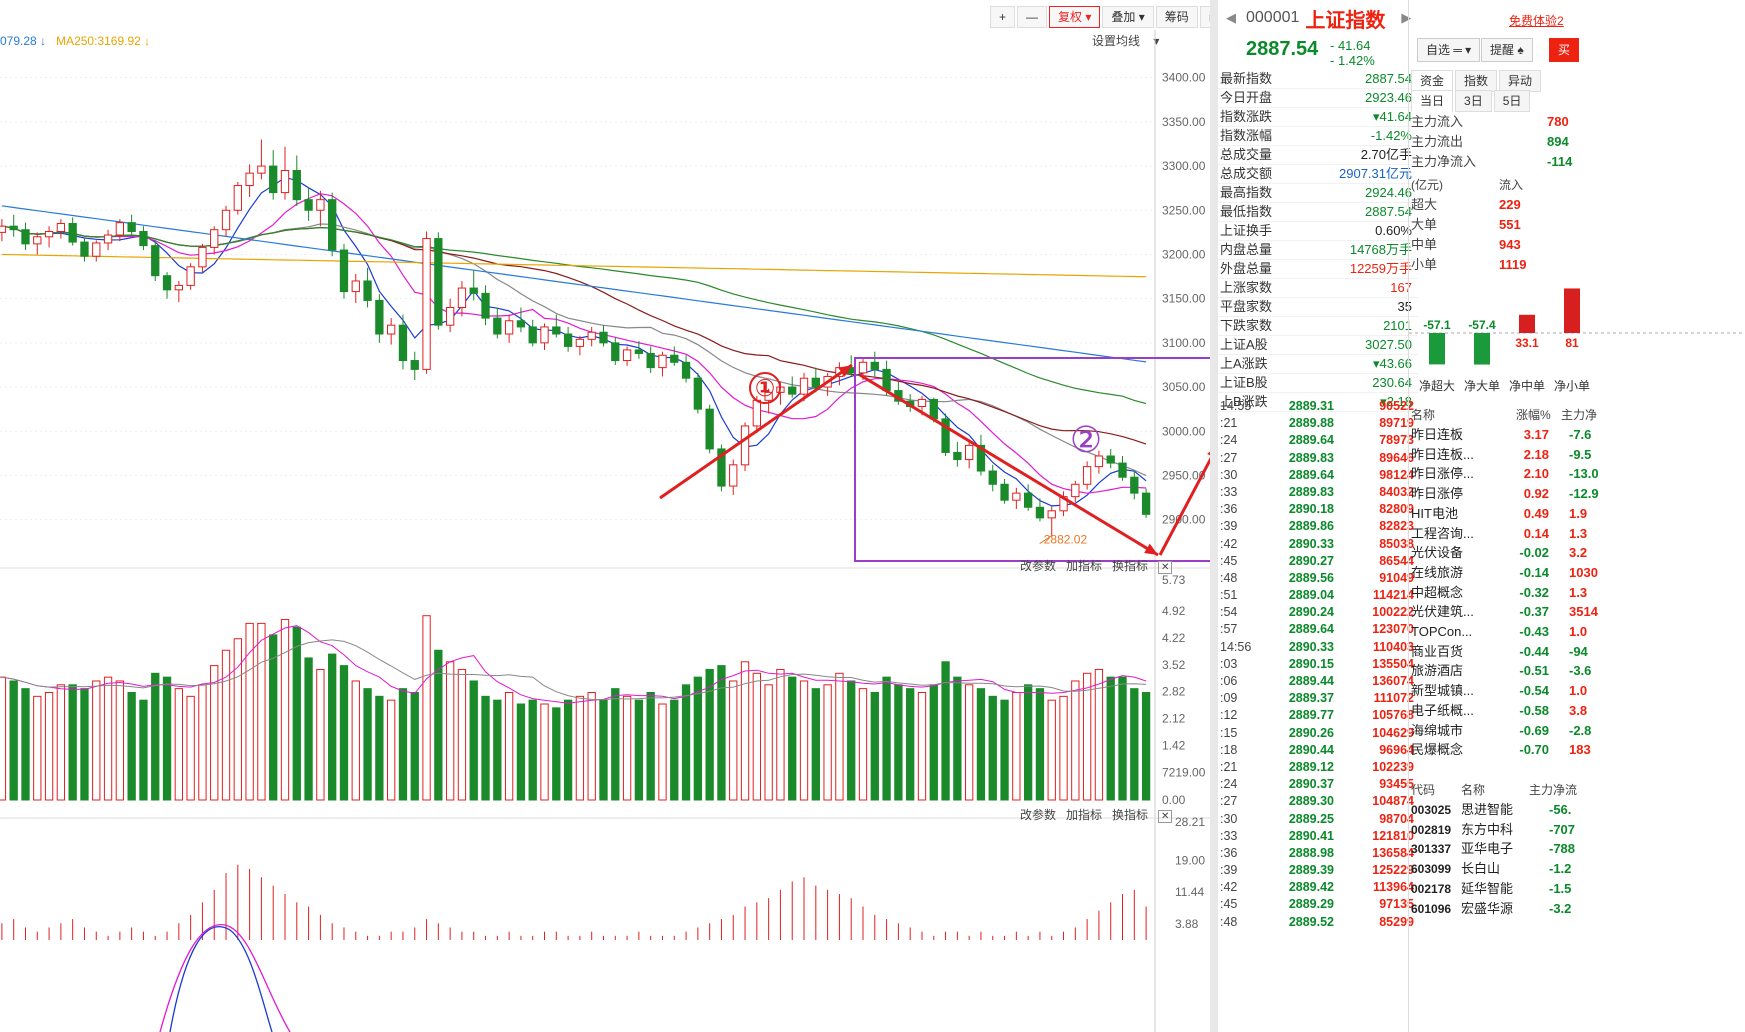 The image size is (1745, 1032). I want to click on sector-row: 海绵城市 -0.69 -2.8, so click(1501, 731).